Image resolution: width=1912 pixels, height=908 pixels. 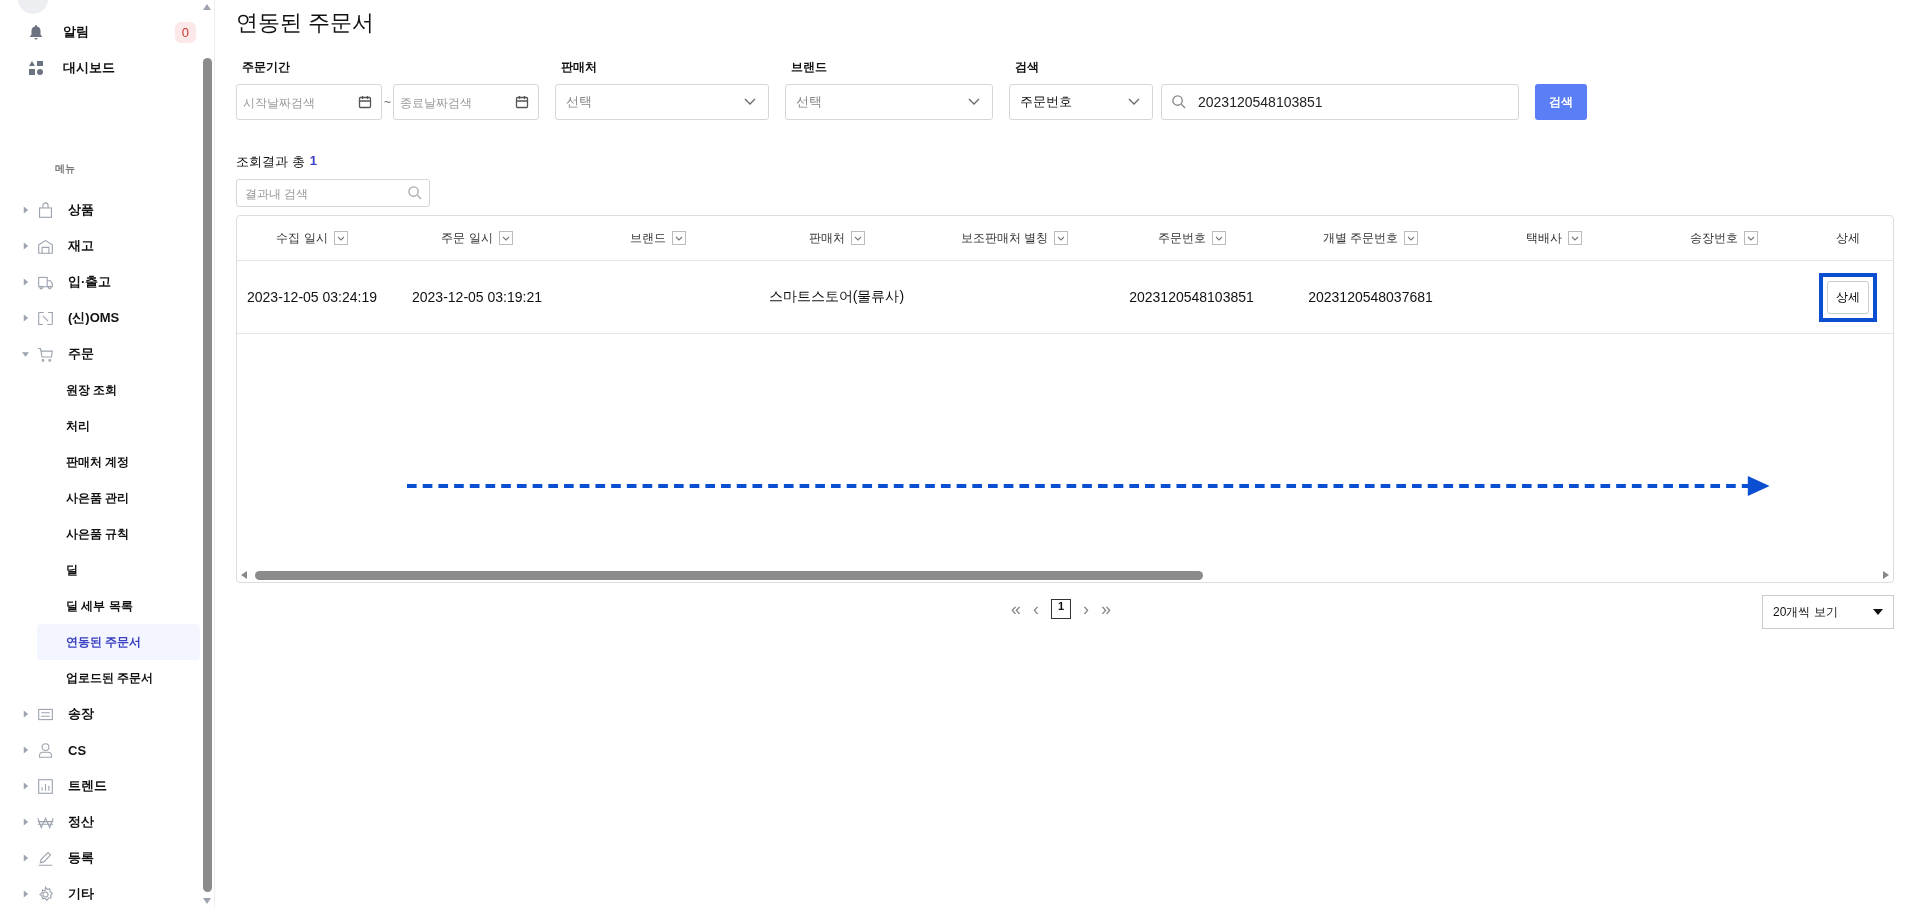 I want to click on bar-chart-icon, so click(x=45, y=786).